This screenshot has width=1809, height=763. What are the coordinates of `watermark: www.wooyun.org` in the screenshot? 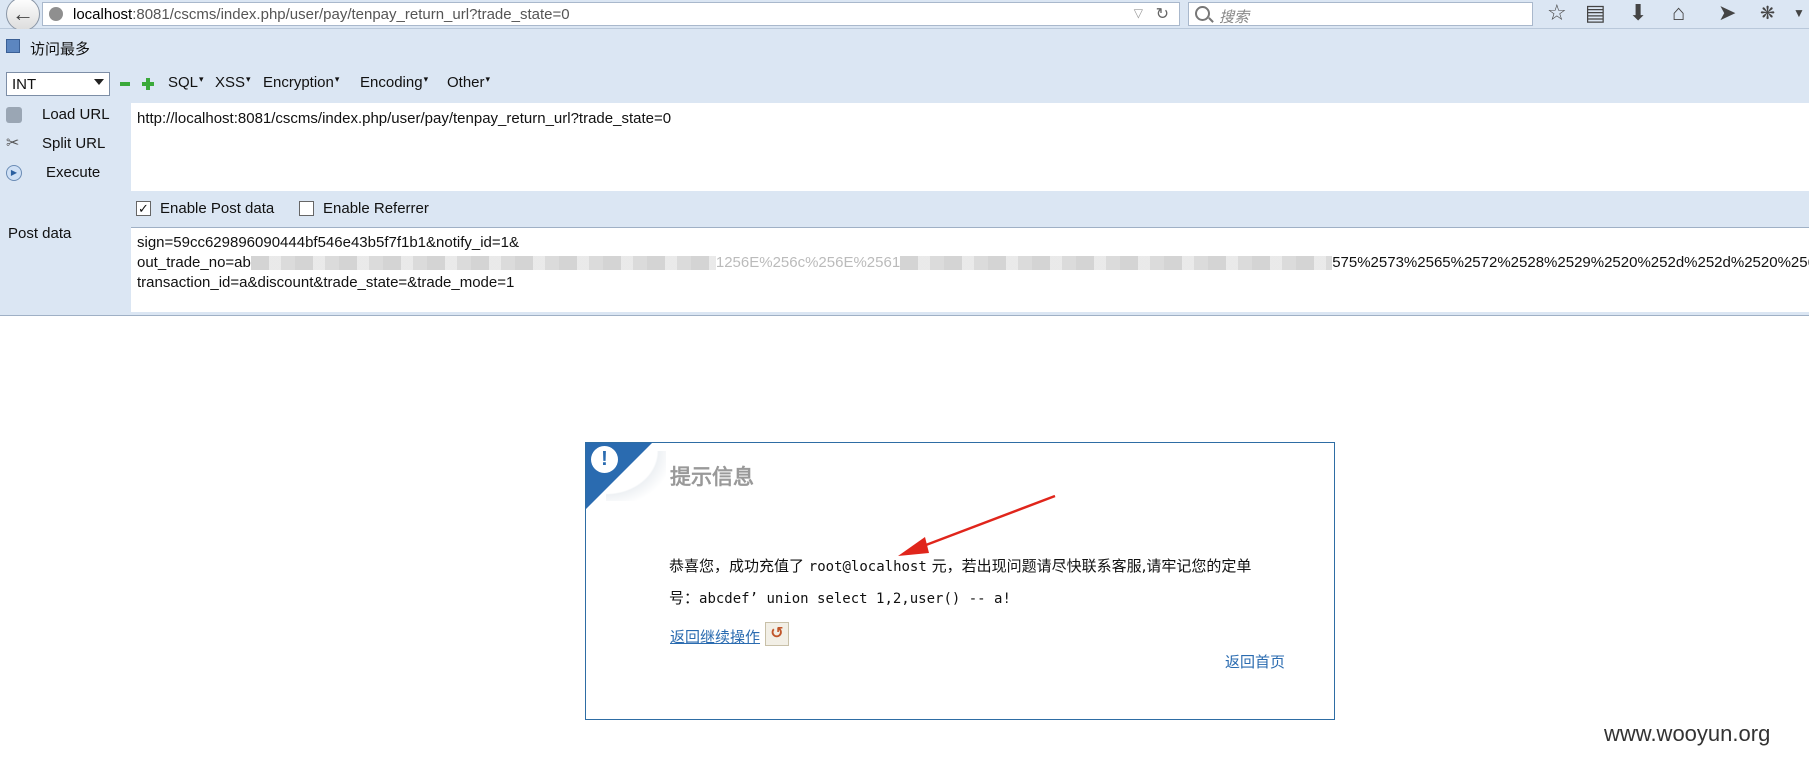 It's located at (1687, 733).